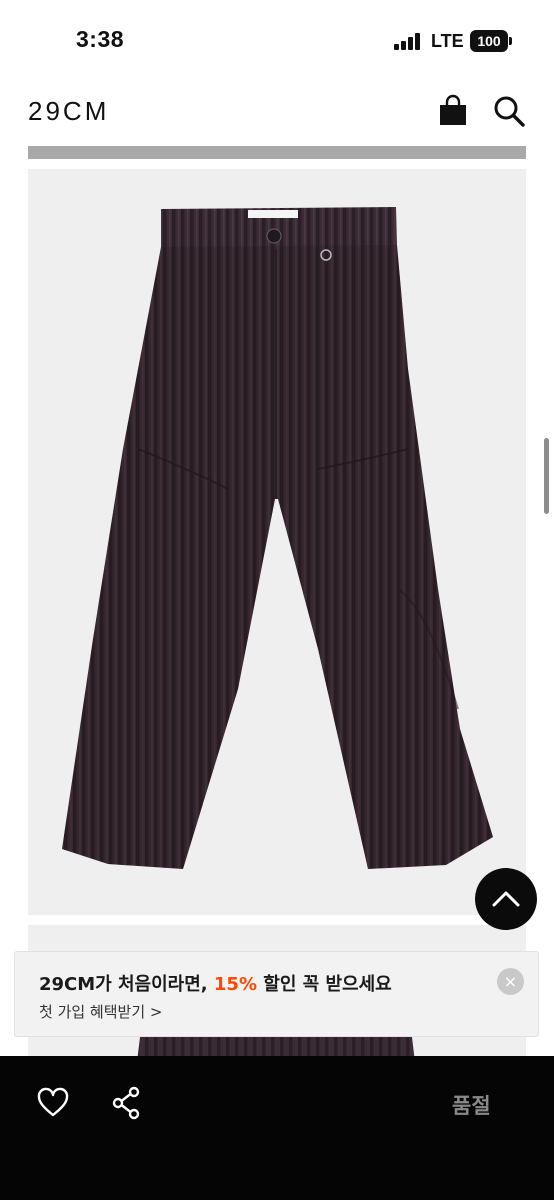 The image size is (554, 1200). What do you see at coordinates (277, 1128) in the screenshot?
I see `bottom-action-bar: 품절` at bounding box center [277, 1128].